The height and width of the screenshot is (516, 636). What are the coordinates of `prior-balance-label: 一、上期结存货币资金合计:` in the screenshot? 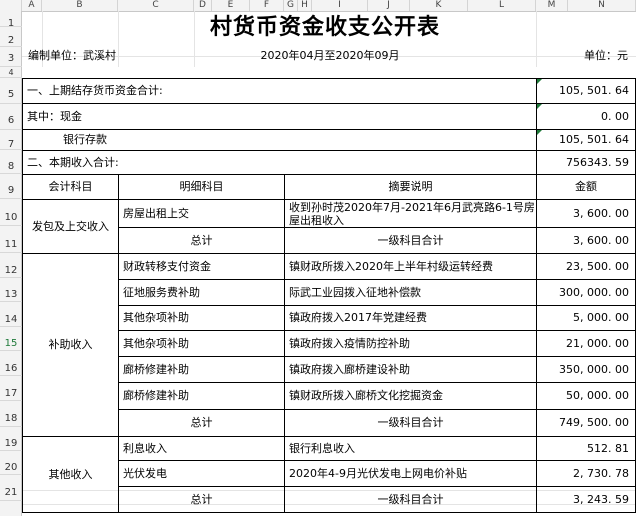 It's located at (279, 91).